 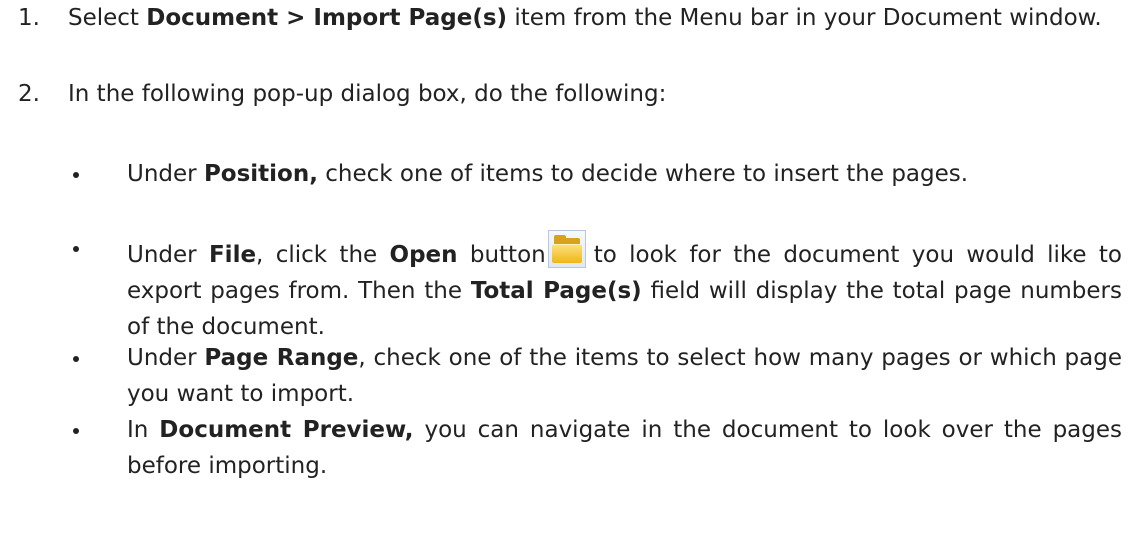 I want to click on step-number: 1., so click(x=29, y=18).